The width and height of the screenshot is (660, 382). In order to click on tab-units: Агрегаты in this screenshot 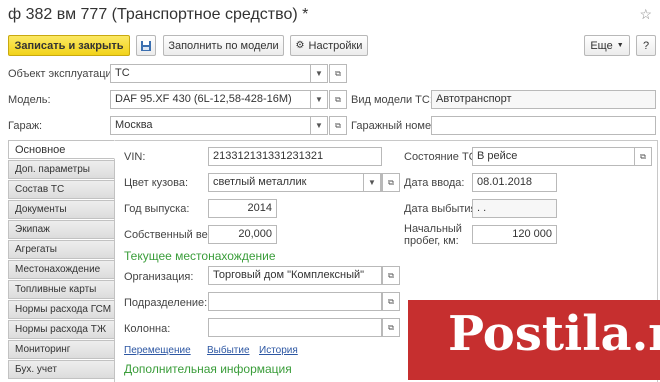, I will do `click(61, 249)`.